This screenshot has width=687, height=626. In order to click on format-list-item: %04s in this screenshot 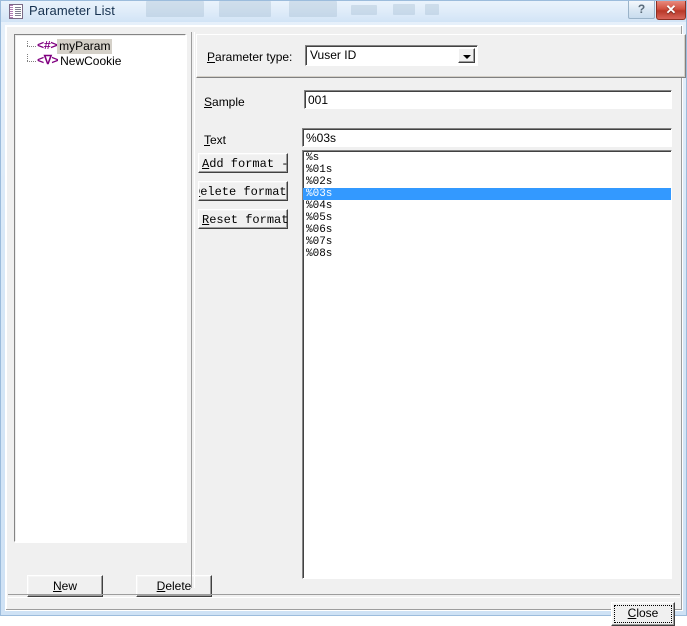, I will do `click(487, 206)`.